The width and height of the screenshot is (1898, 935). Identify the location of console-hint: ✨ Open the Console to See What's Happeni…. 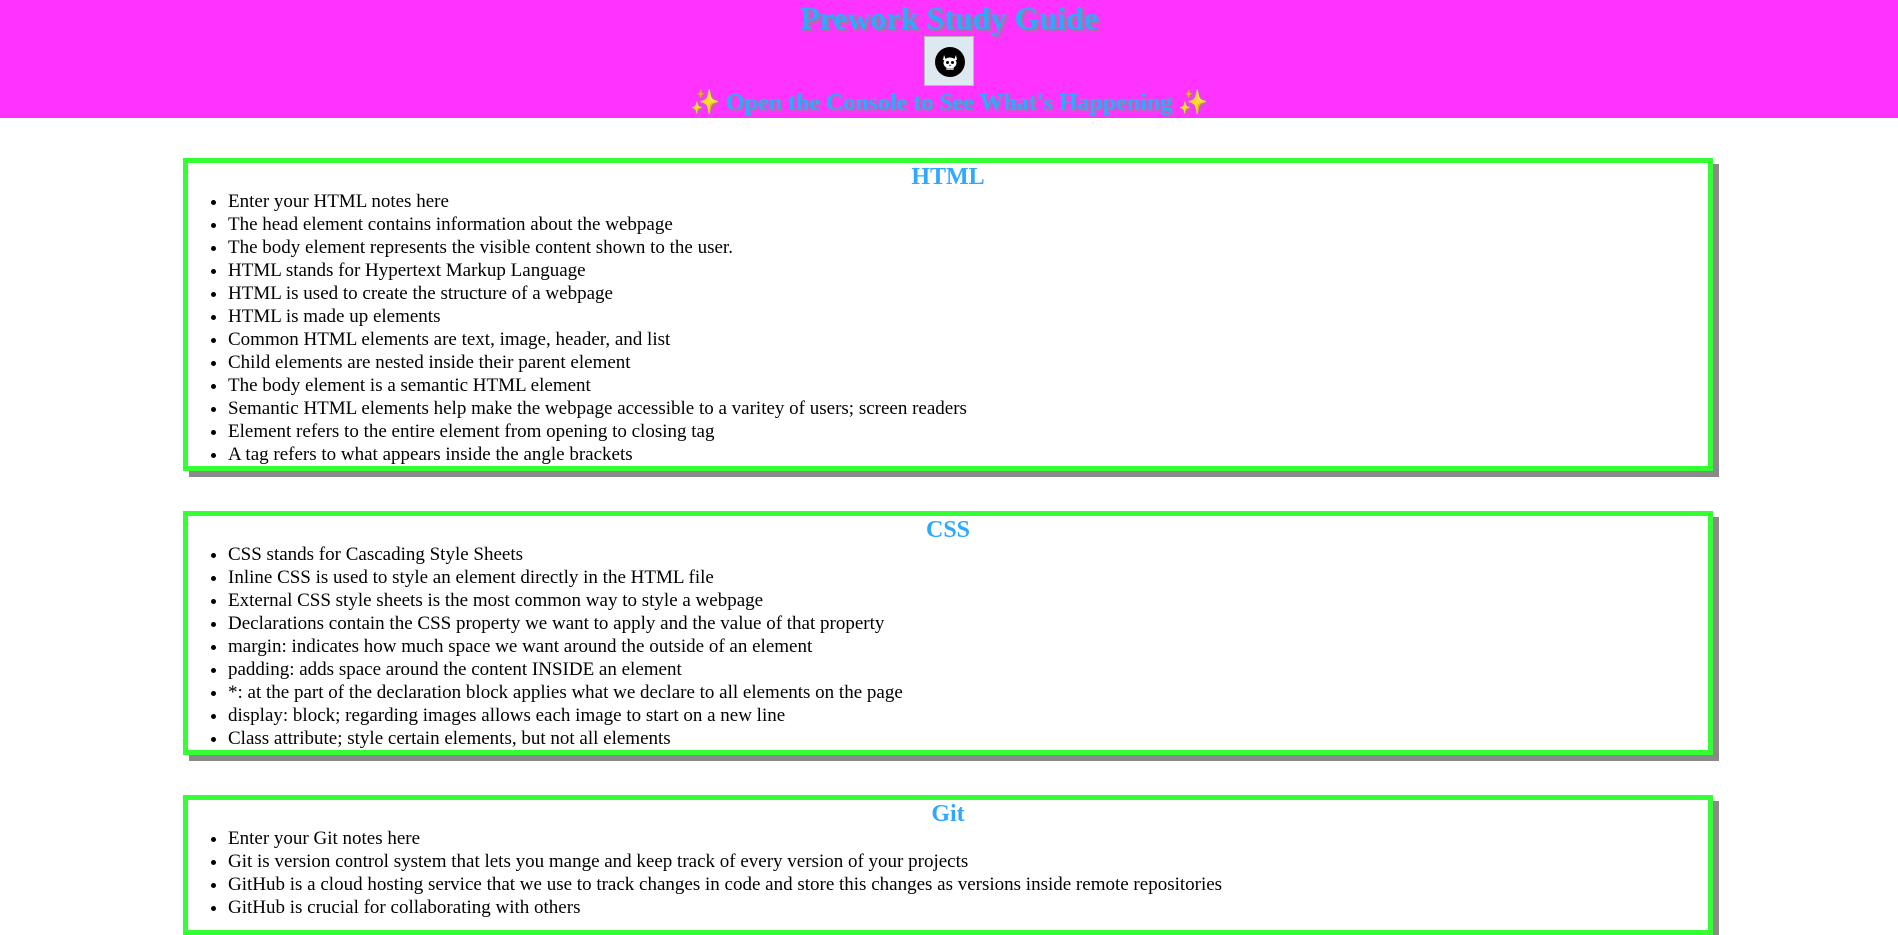
(949, 103).